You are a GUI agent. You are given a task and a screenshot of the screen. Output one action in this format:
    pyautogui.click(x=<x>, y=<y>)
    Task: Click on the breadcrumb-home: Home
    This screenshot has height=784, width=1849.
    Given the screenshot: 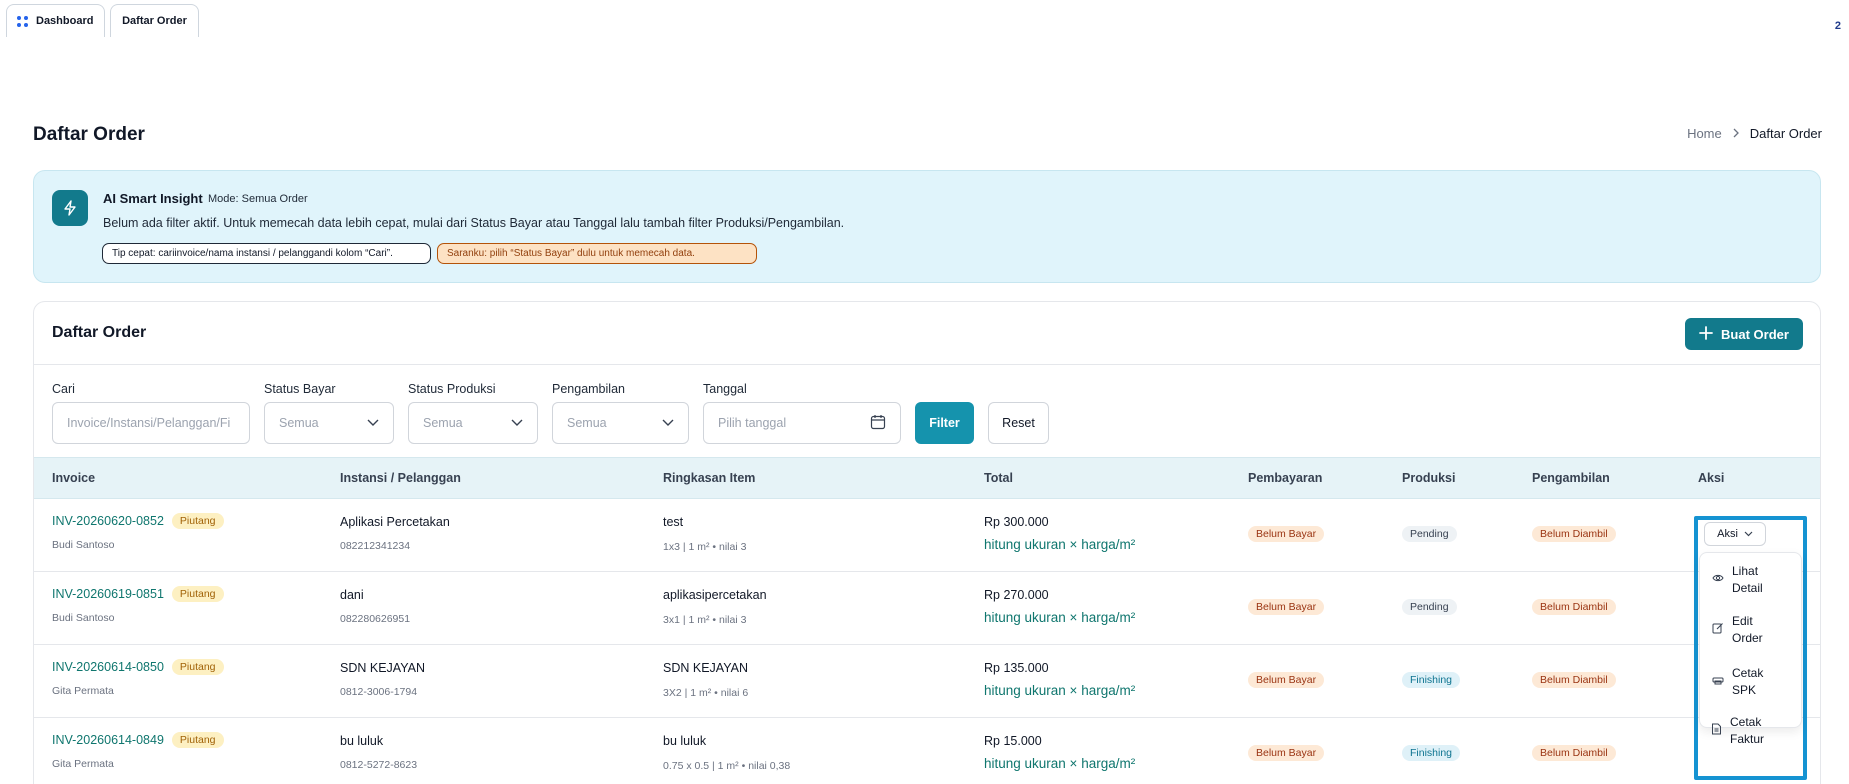 What is the action you would take?
    pyautogui.click(x=1704, y=133)
    